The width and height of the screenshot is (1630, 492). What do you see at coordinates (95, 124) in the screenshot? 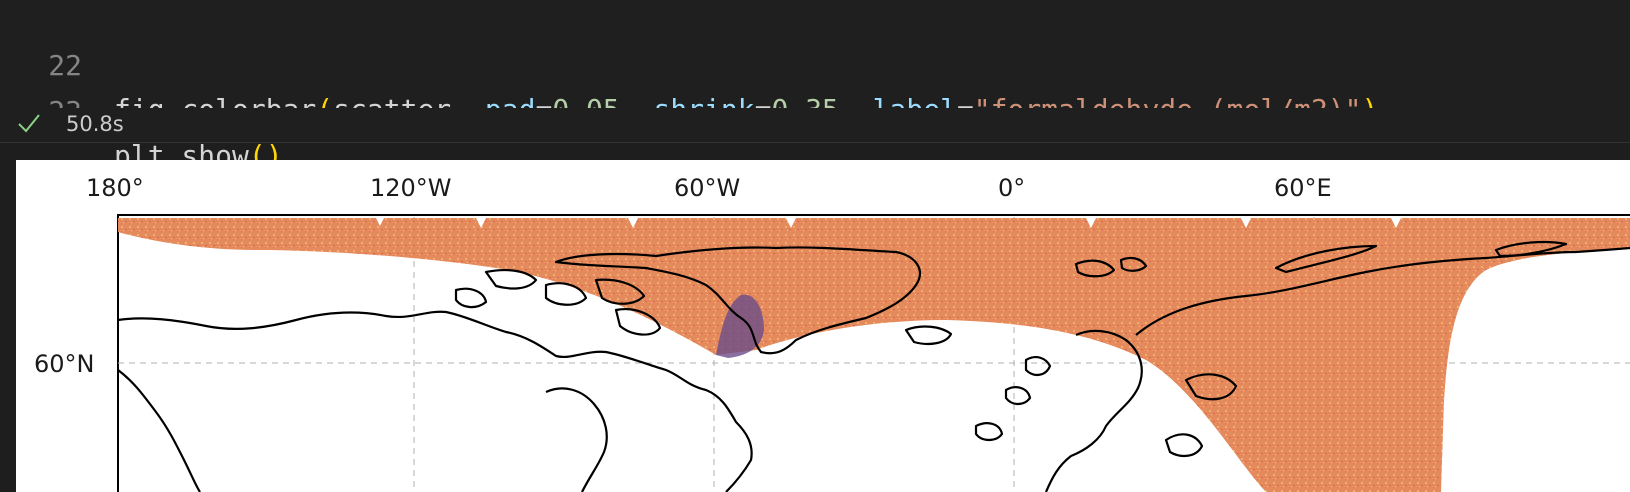
I see `execution-time: 50.8s` at bounding box center [95, 124].